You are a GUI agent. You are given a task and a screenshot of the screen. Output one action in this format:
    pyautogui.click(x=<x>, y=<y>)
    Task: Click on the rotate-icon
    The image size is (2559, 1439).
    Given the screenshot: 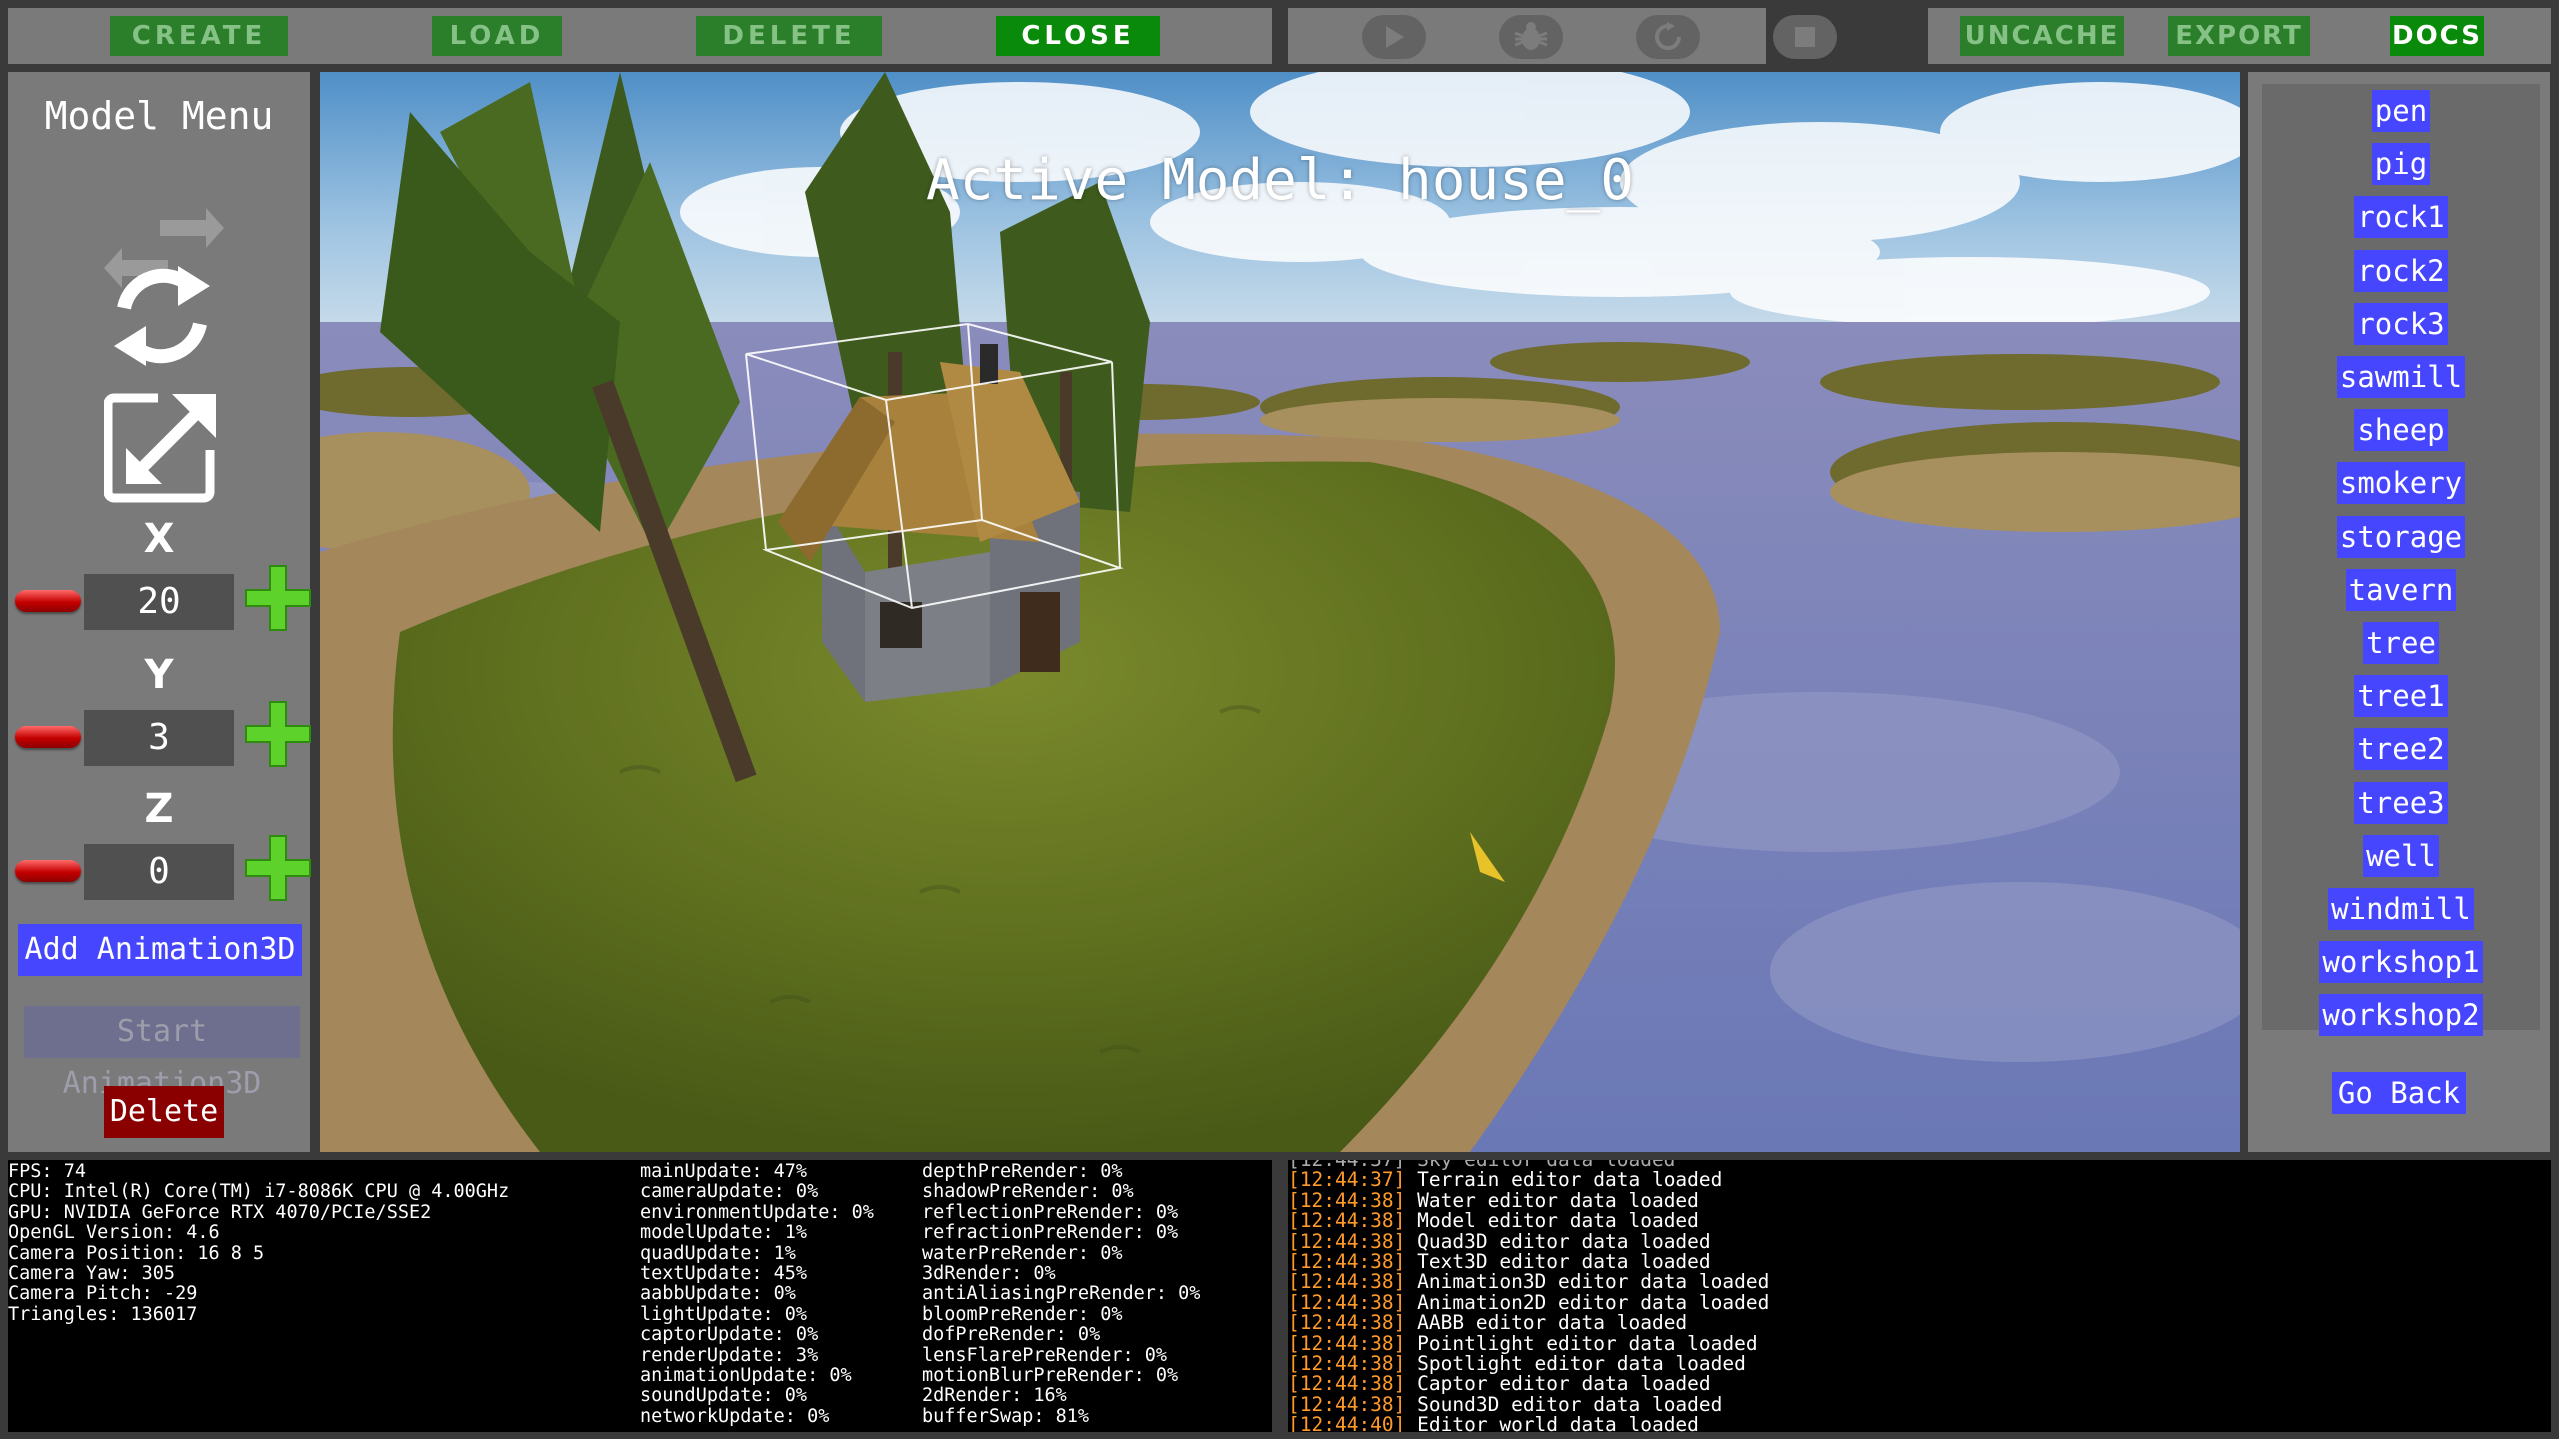 What is the action you would take?
    pyautogui.click(x=162, y=316)
    